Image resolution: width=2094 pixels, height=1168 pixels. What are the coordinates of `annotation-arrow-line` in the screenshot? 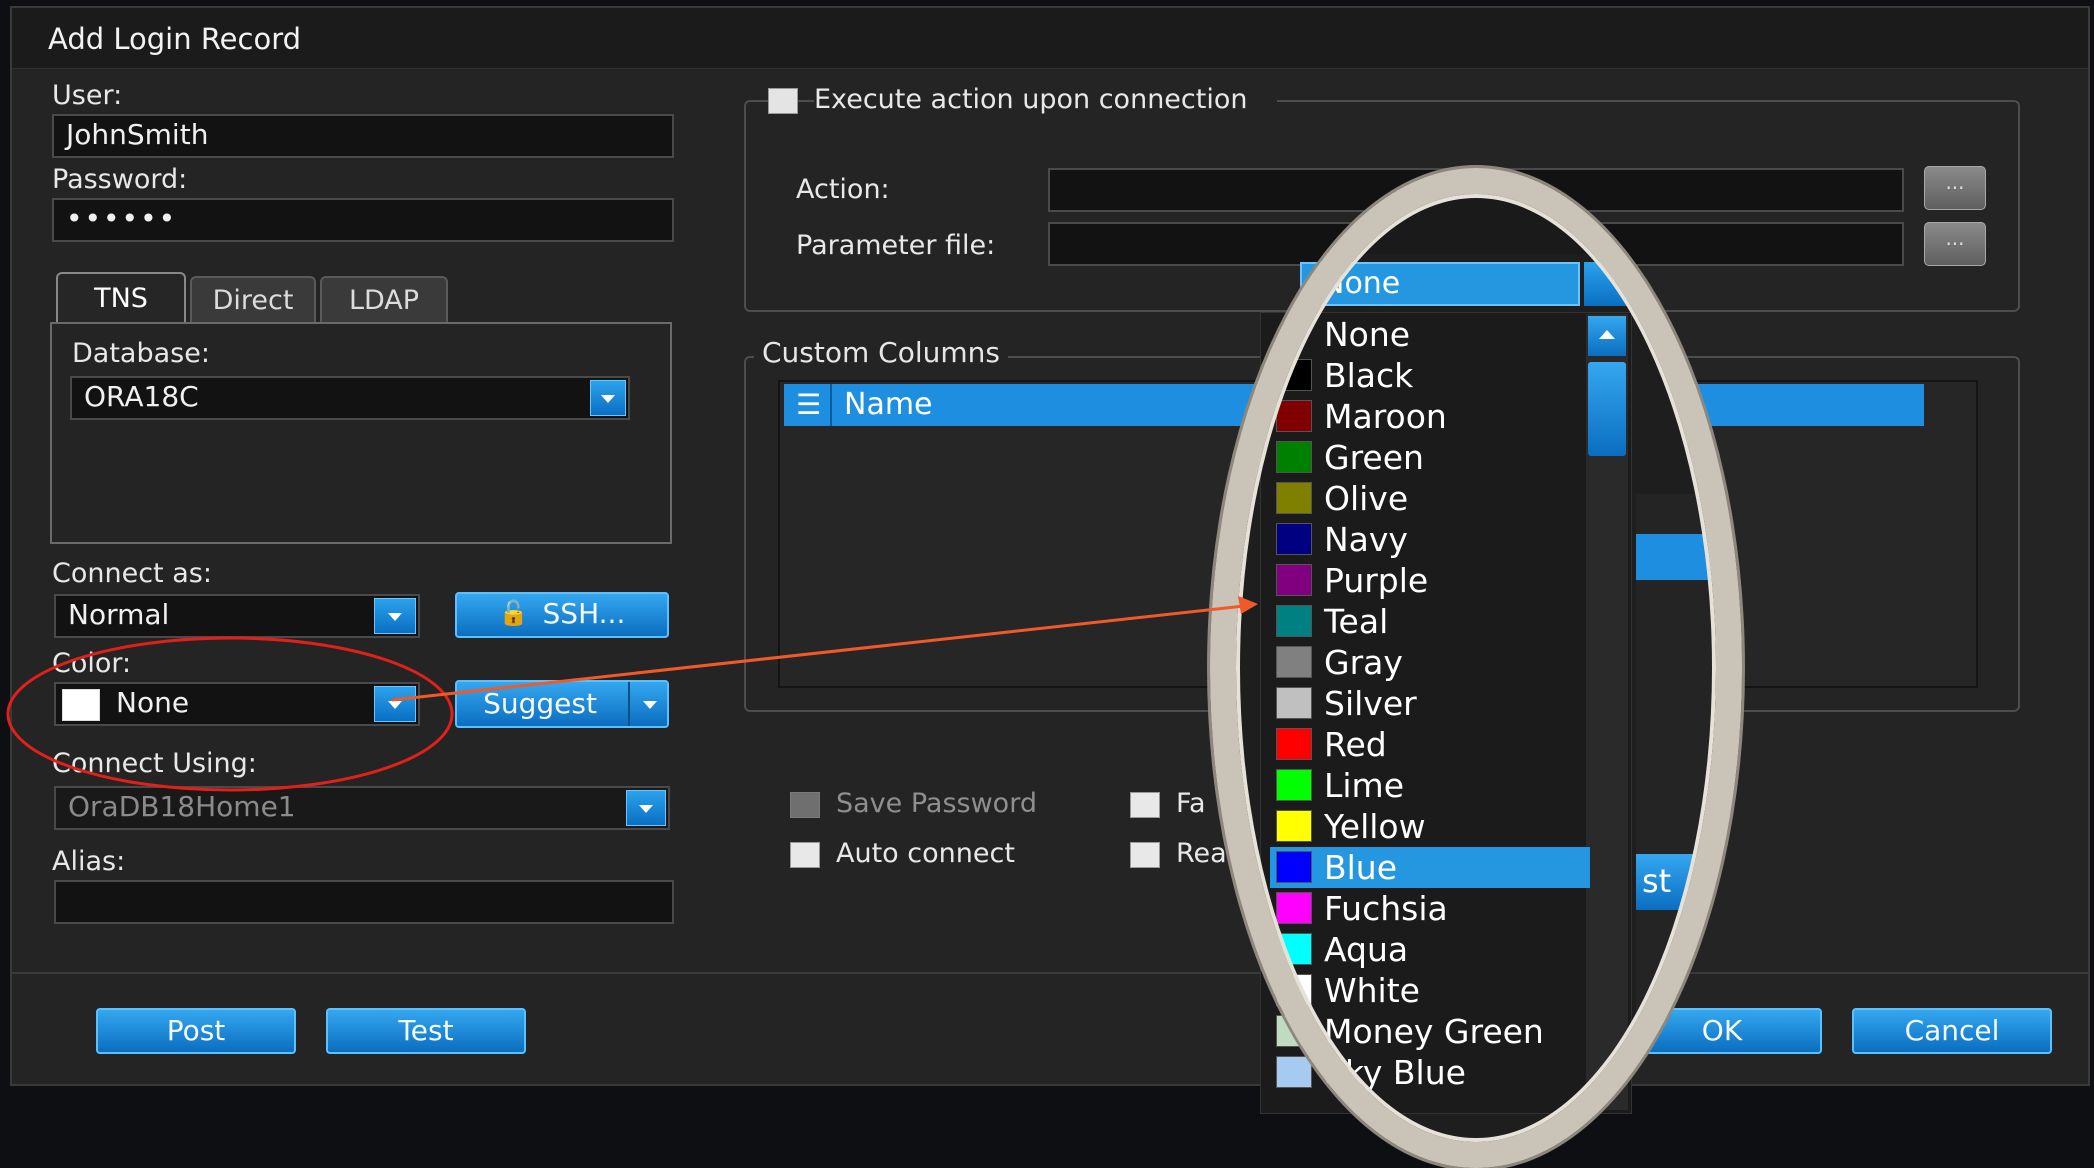 It's located at (818, 653).